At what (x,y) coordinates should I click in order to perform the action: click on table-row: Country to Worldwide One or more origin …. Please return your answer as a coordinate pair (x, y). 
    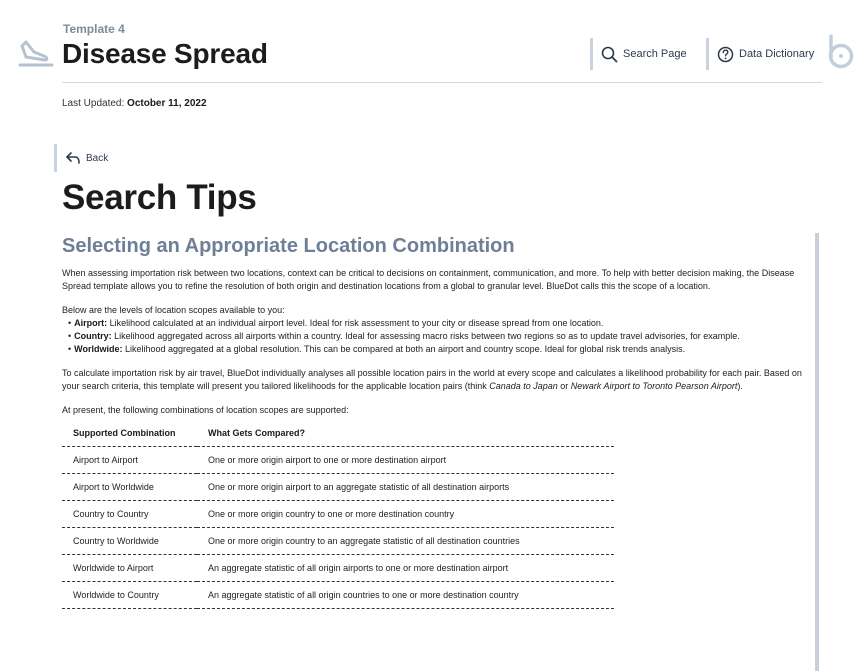
    Looking at the image, I should click on (338, 541).